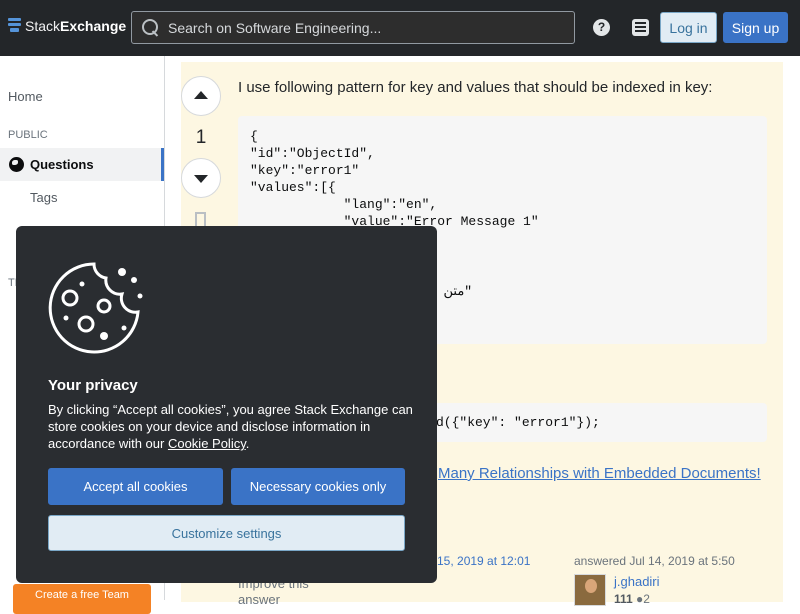 The width and height of the screenshot is (800, 614). Describe the element at coordinates (755, 27) in the screenshot. I see `signup-button: Sign up` at that location.